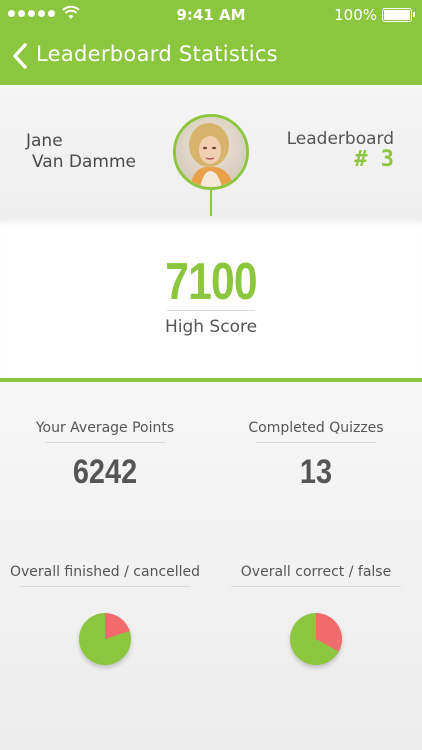  Describe the element at coordinates (211, 15) in the screenshot. I see `status-bar: 9:41 AM 100%` at that location.